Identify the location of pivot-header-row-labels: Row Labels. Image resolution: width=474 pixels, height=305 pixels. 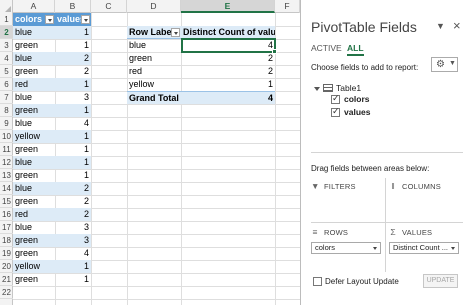
(154, 32).